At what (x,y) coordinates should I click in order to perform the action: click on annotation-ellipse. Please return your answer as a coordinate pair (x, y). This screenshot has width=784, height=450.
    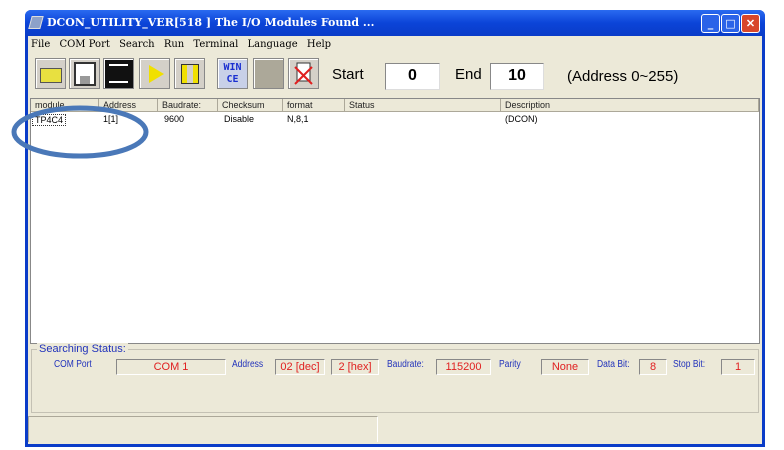
    Looking at the image, I should click on (80, 132).